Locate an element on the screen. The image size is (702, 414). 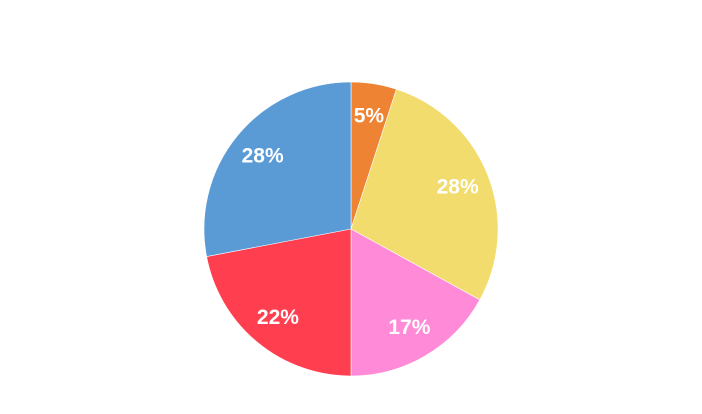
pie-slice-label-2: 28% is located at coordinates (458, 186).